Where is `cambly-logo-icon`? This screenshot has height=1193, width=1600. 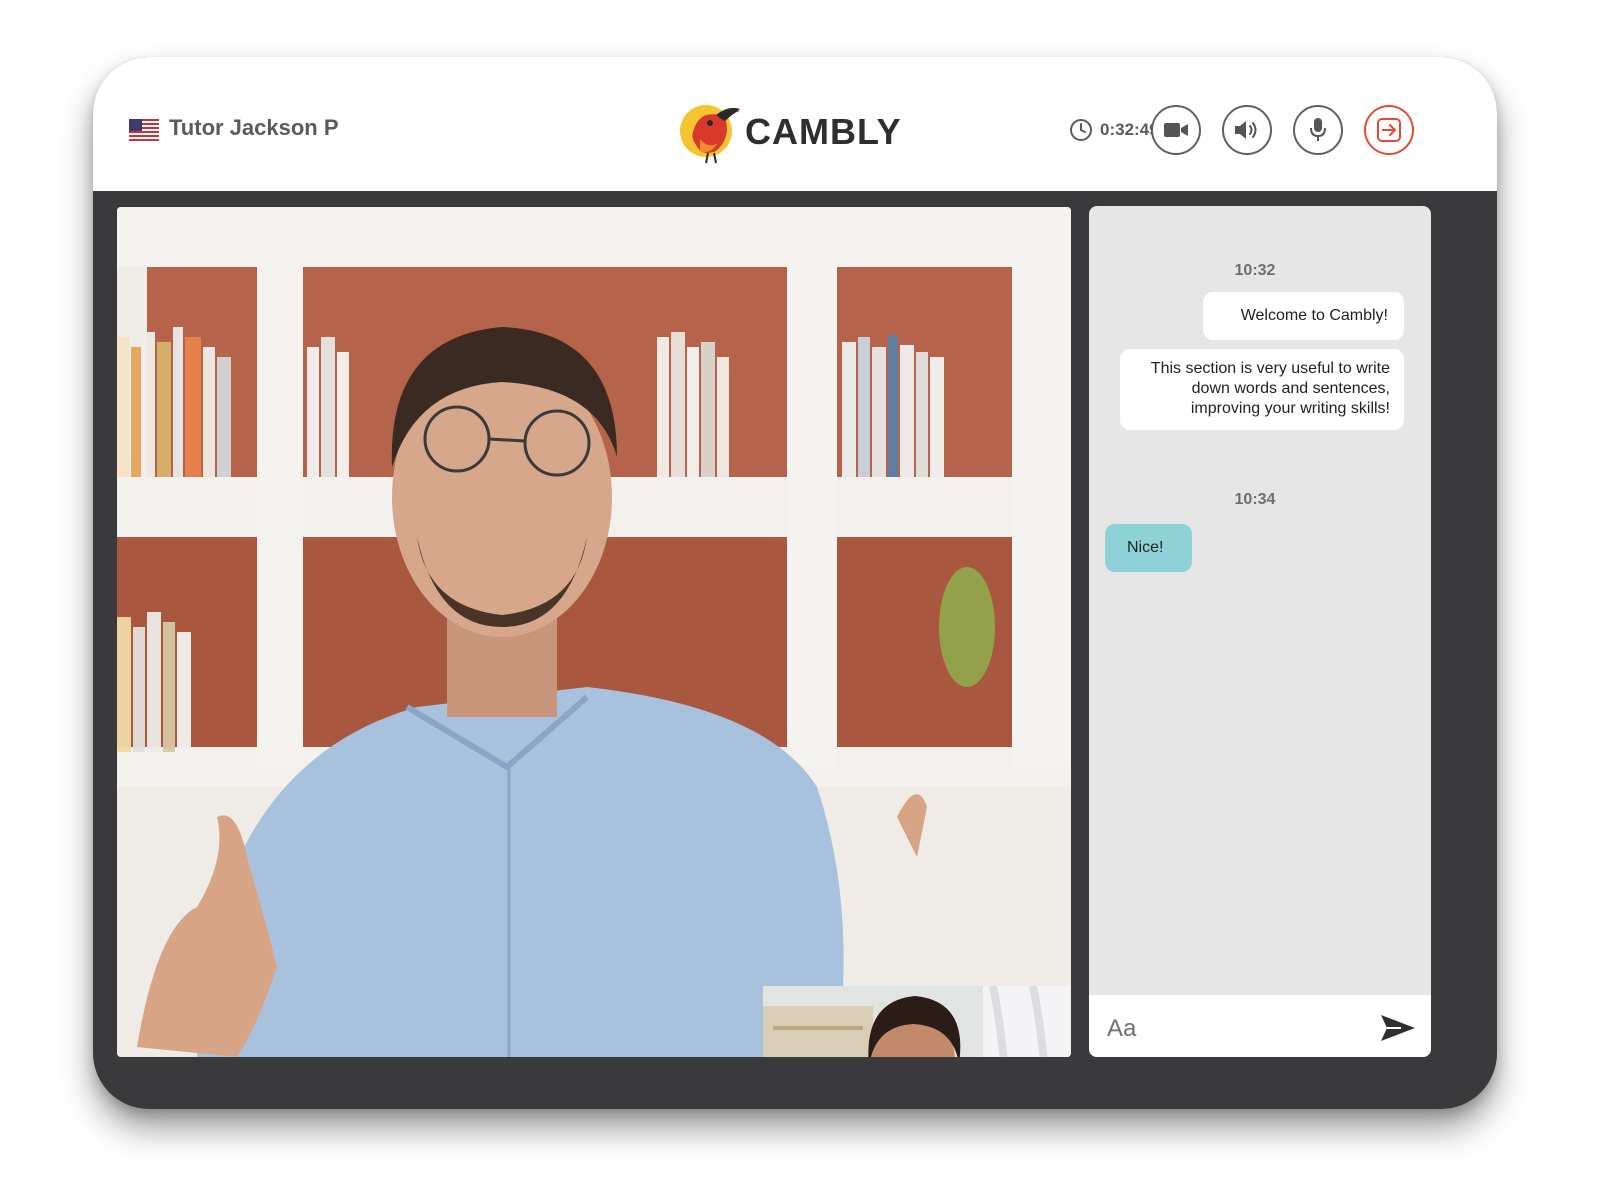
cambly-logo-icon is located at coordinates (710, 134).